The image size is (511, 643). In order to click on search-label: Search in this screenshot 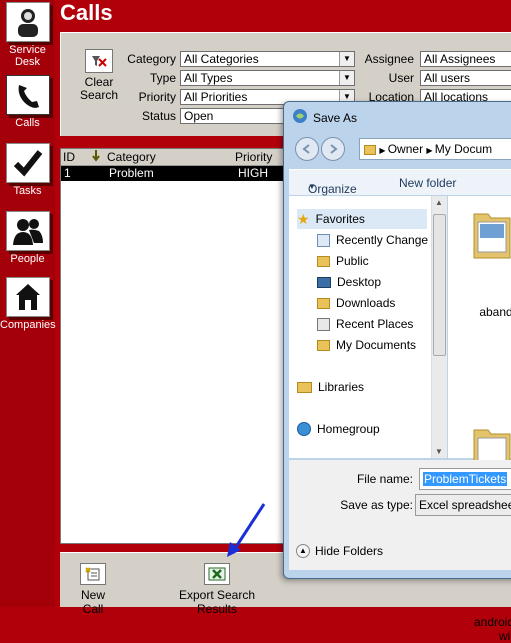, I will do `click(99, 95)`.